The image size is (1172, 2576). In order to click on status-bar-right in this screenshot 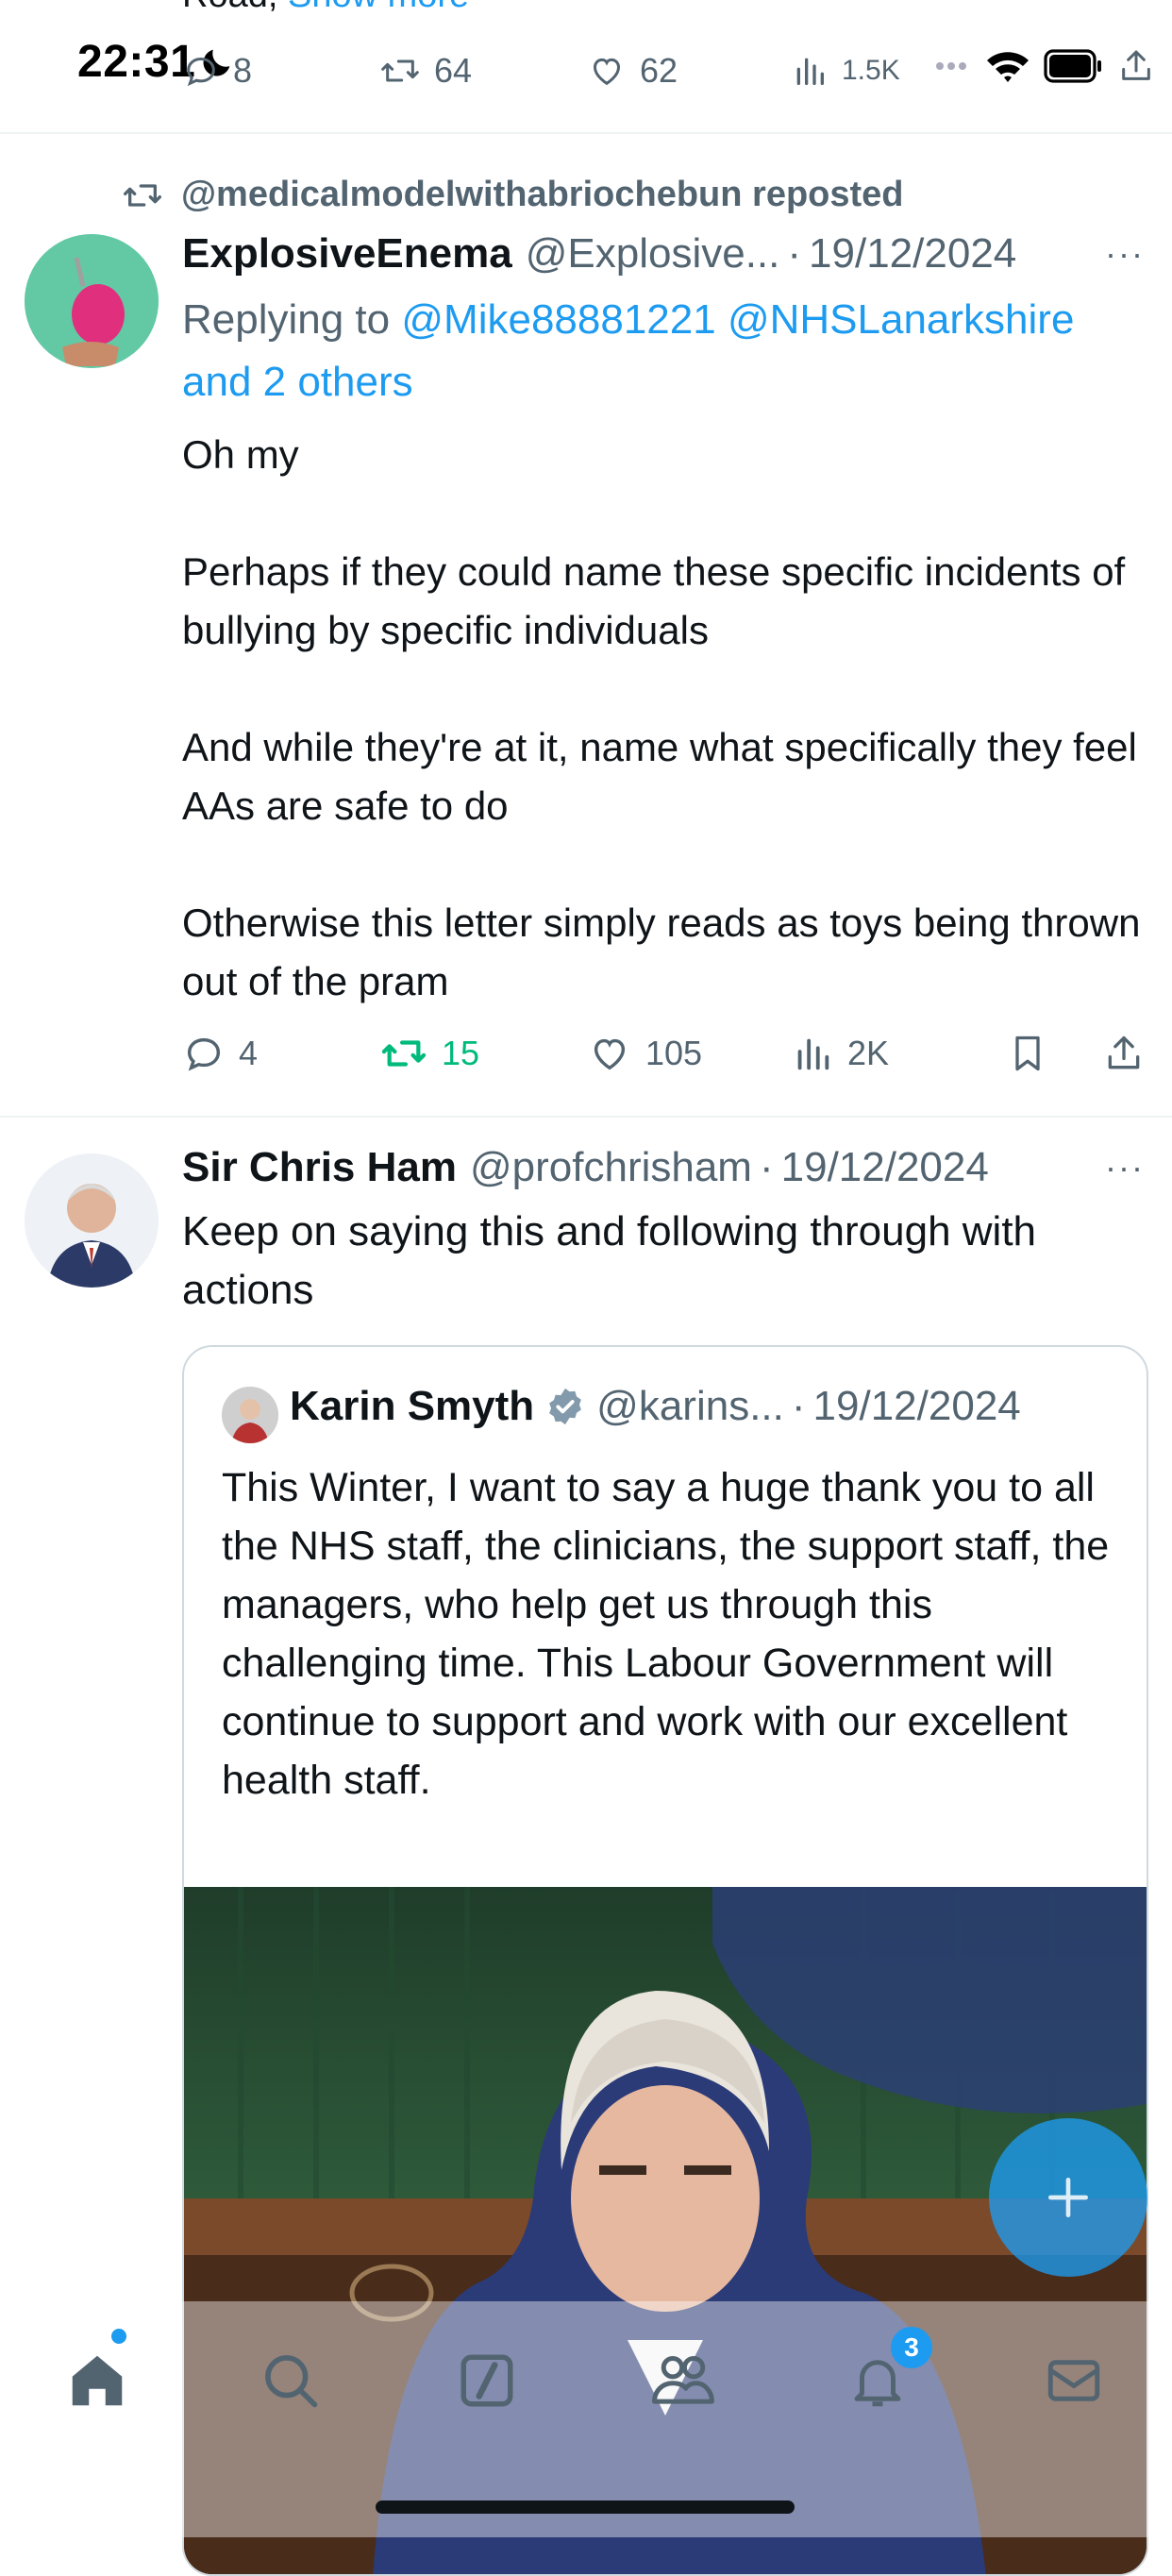, I will do `click(1044, 66)`.